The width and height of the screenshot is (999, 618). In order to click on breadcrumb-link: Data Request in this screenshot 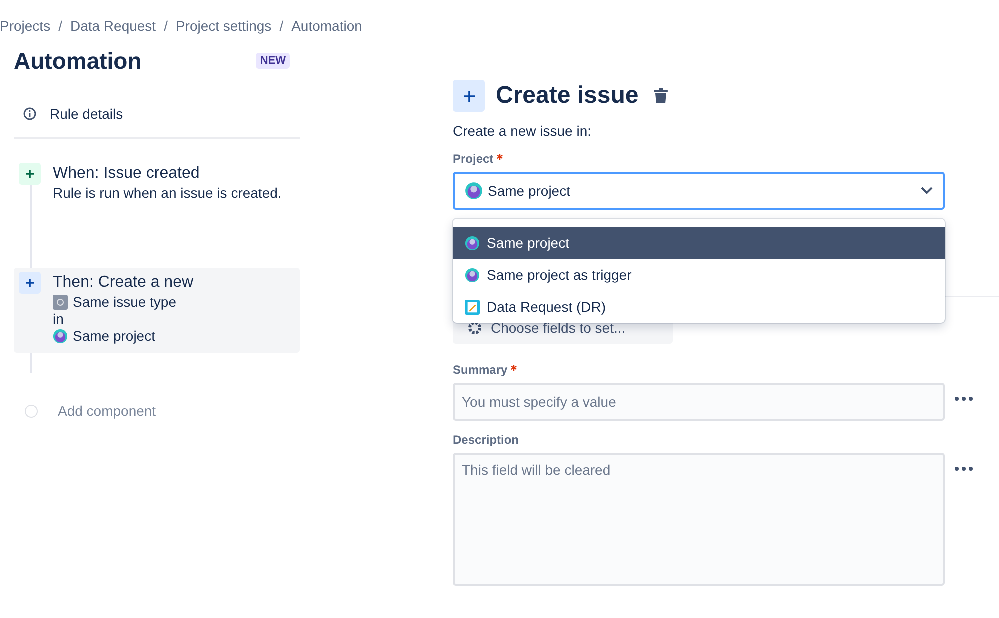, I will do `click(113, 26)`.